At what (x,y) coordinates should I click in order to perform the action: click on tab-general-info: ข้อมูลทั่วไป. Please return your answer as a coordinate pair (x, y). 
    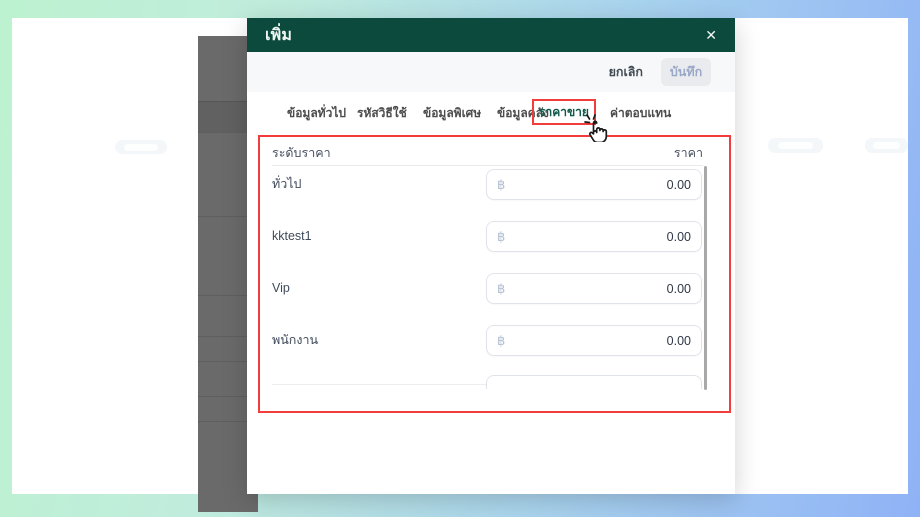
    Looking at the image, I should click on (316, 113).